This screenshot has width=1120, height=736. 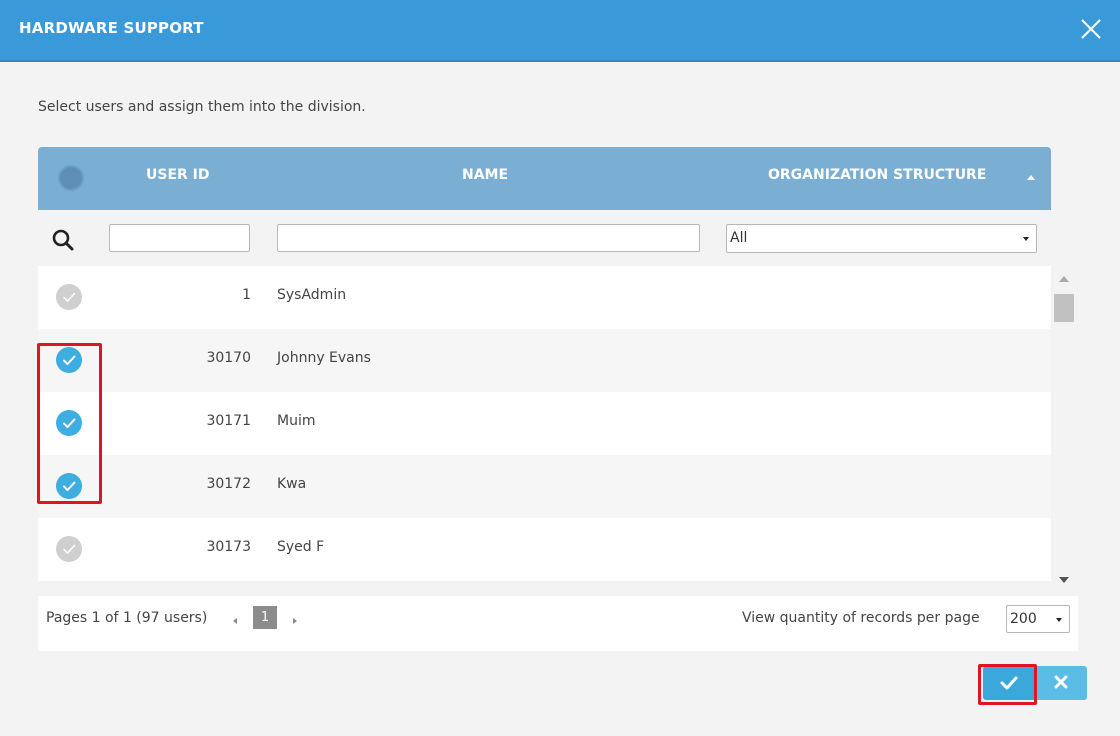 I want to click on table-header: USER ID NAME ORGANIZATION STRUCTURE, so click(x=544, y=178).